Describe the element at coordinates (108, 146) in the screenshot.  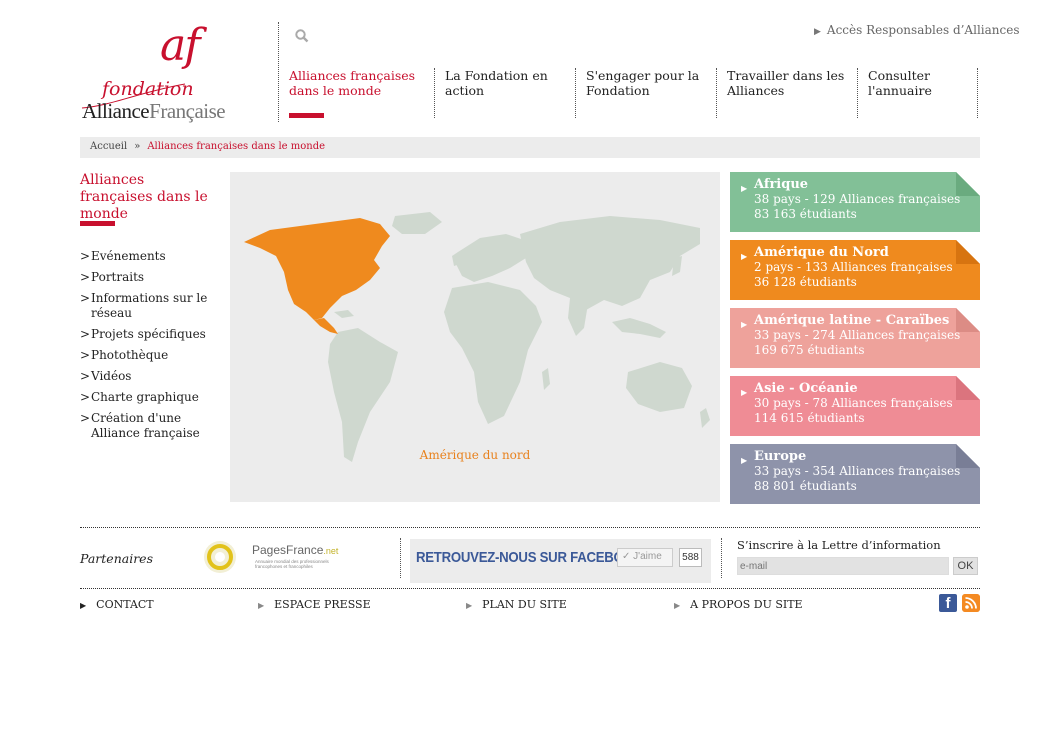
I see `breadcrumb-home: Accueil` at that location.